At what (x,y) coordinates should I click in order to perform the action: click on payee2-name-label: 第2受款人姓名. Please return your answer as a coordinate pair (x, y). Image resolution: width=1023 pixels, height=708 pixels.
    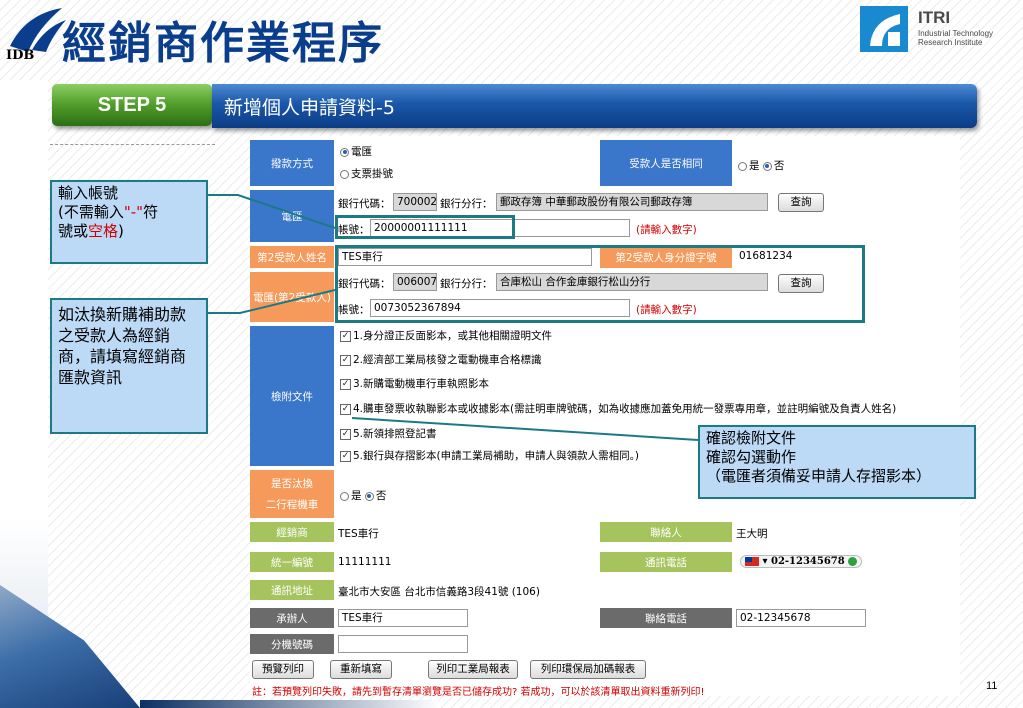
    Looking at the image, I should click on (292, 257).